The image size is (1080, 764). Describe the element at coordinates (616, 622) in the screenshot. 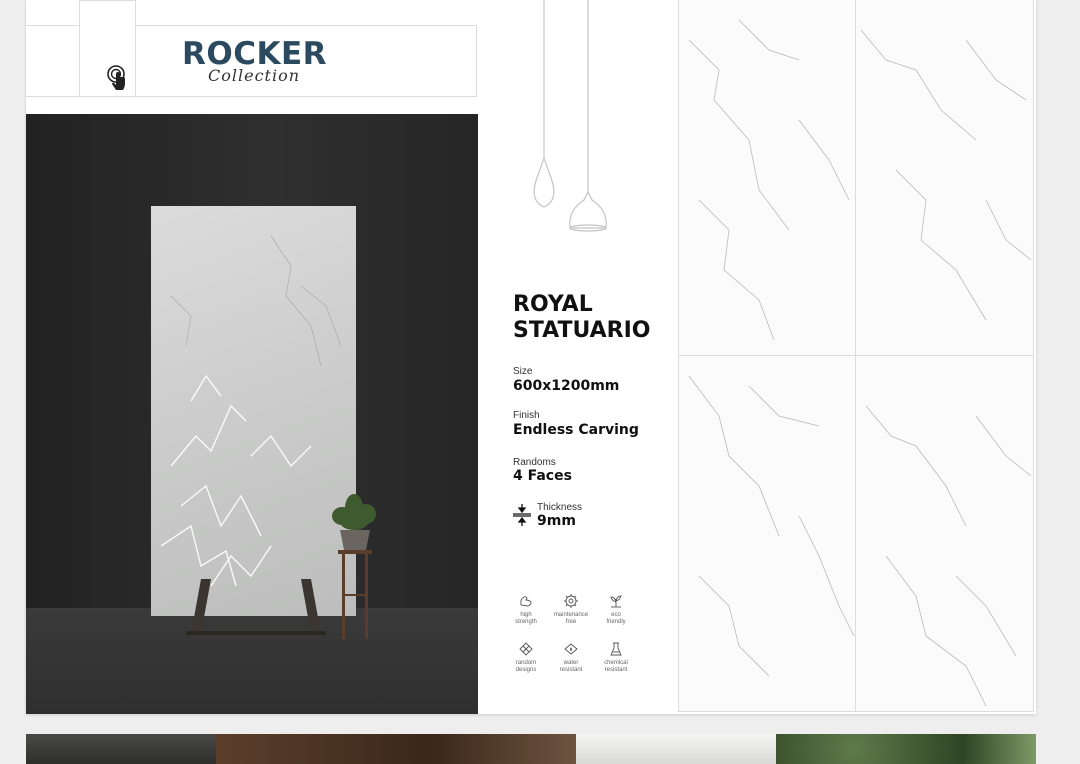

I see `feature-label-line2: friendly` at that location.